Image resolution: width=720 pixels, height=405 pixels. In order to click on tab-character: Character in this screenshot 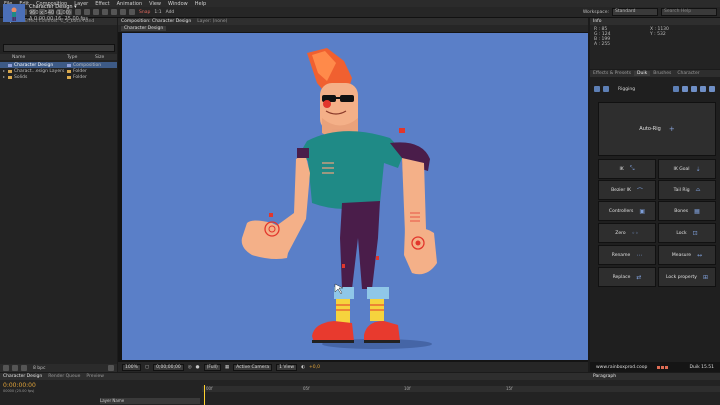, I will do `click(688, 73)`.